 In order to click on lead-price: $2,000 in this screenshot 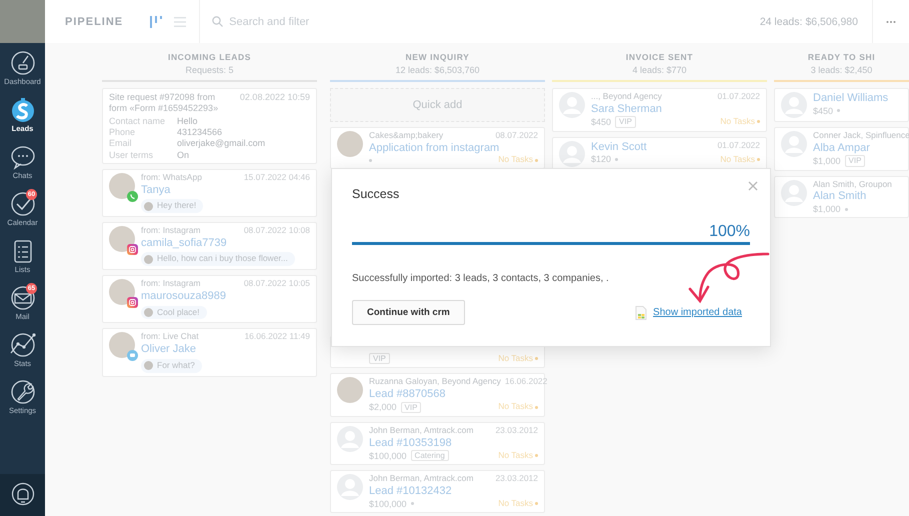, I will do `click(383, 407)`.